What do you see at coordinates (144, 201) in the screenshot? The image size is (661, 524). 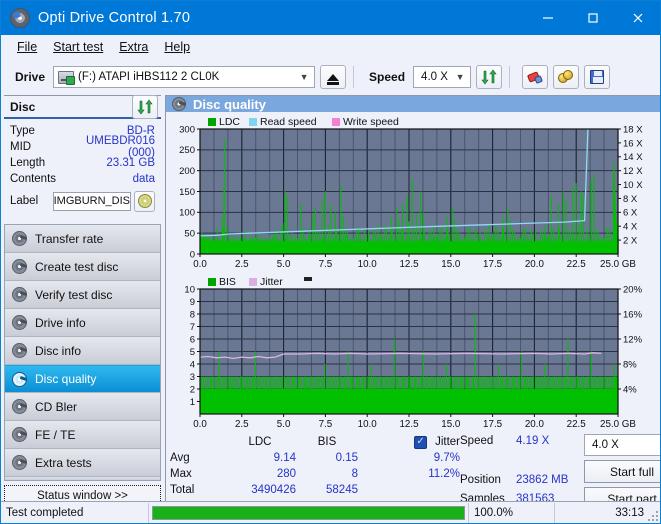 I see `disc-label-button` at bounding box center [144, 201].